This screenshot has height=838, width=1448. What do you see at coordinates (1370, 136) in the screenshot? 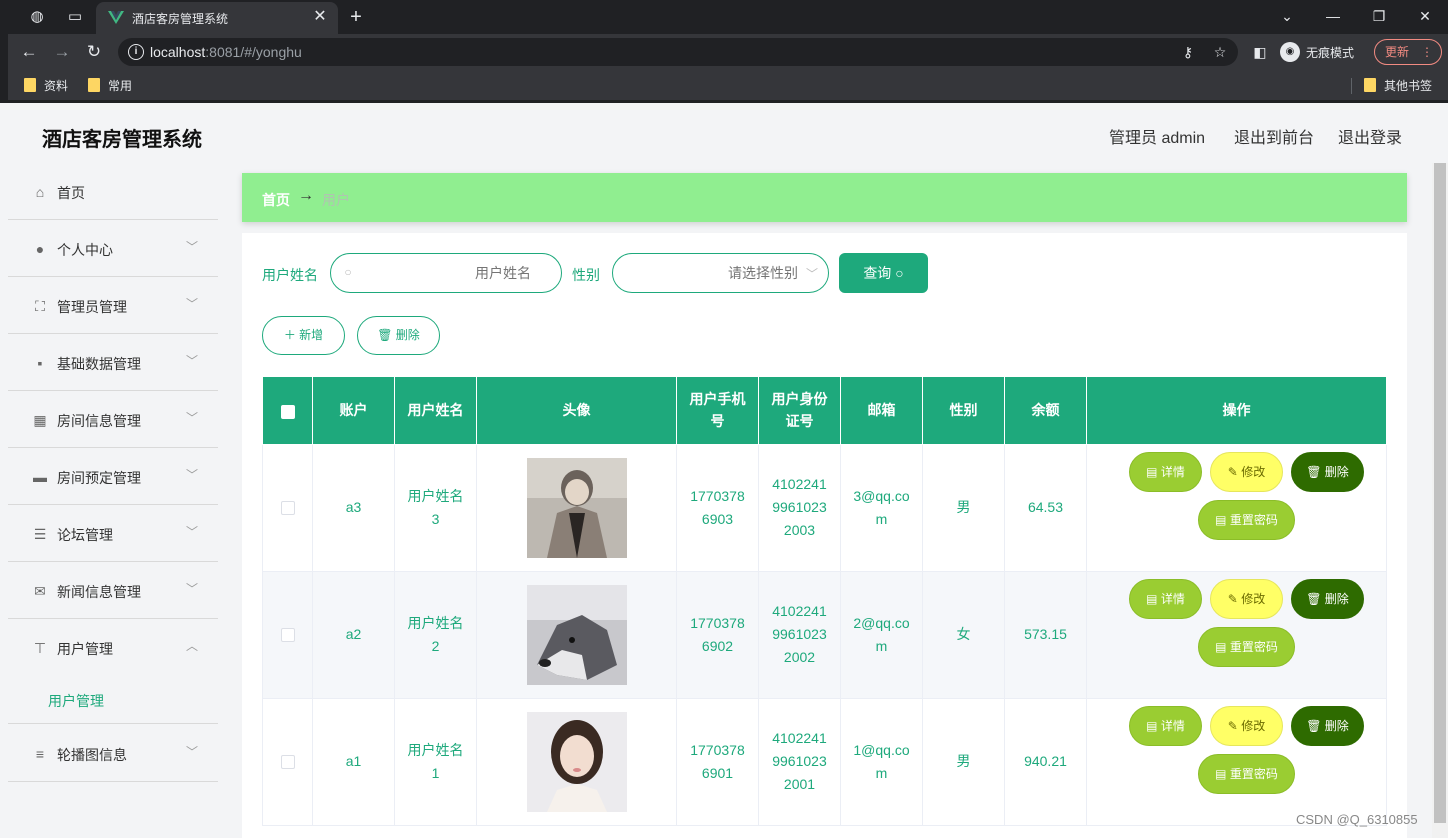
I see `logout-link: 退出登录` at bounding box center [1370, 136].